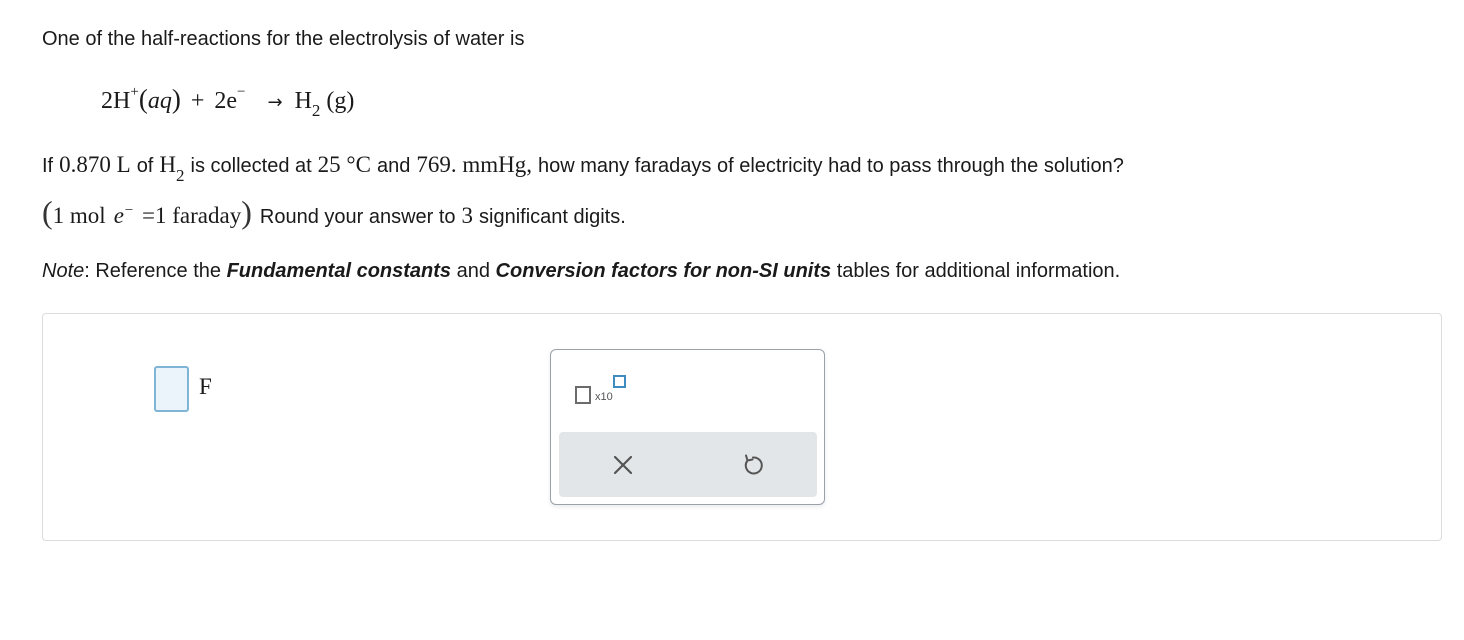  I want to click on state-close-paren: ), so click(176, 99).